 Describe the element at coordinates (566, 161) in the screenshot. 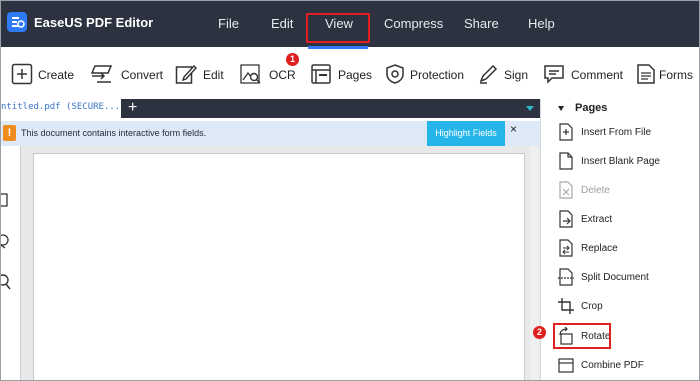

I see `insert-blank-icon` at that location.